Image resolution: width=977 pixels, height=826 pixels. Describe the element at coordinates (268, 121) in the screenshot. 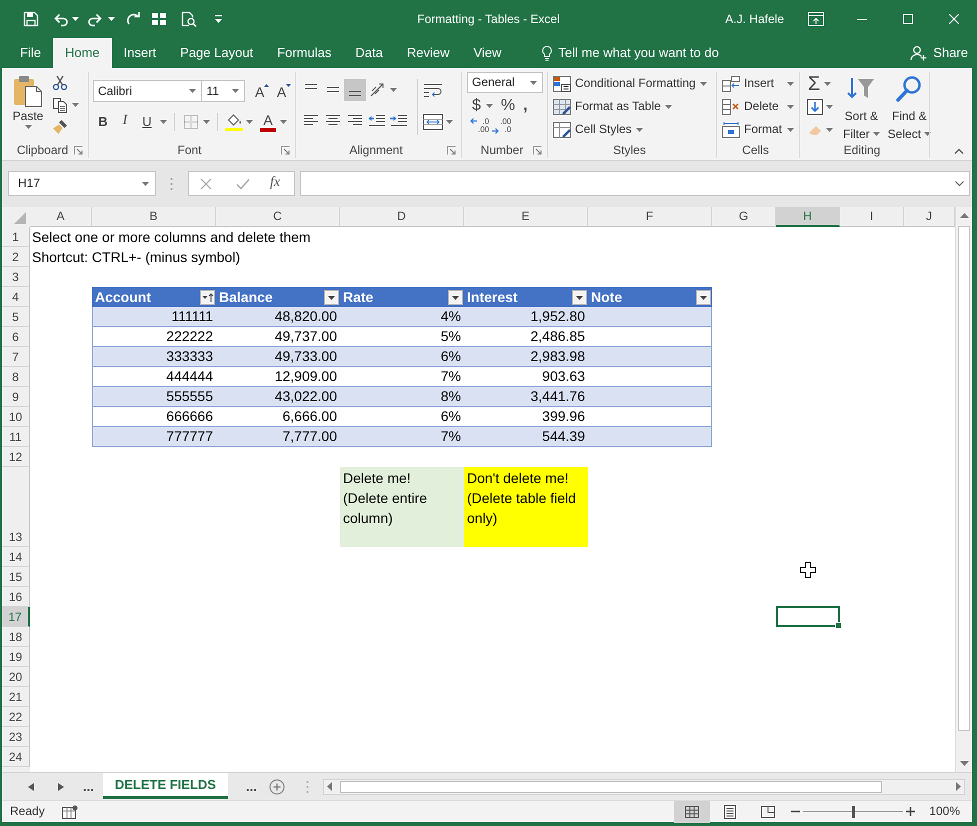

I see `font-color-button: A` at that location.